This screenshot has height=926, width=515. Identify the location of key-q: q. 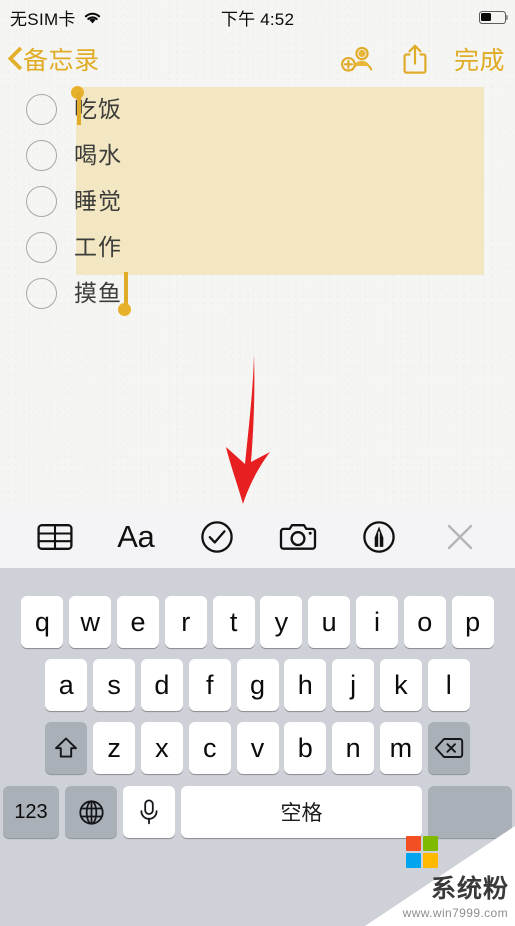
(42, 622).